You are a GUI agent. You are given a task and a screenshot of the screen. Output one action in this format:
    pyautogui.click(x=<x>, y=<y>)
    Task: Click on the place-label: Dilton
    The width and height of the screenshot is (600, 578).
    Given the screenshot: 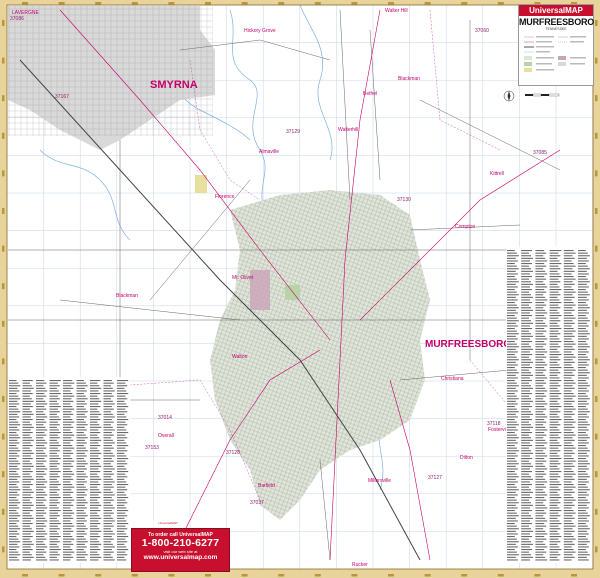 What is the action you would take?
    pyautogui.click(x=466, y=458)
    